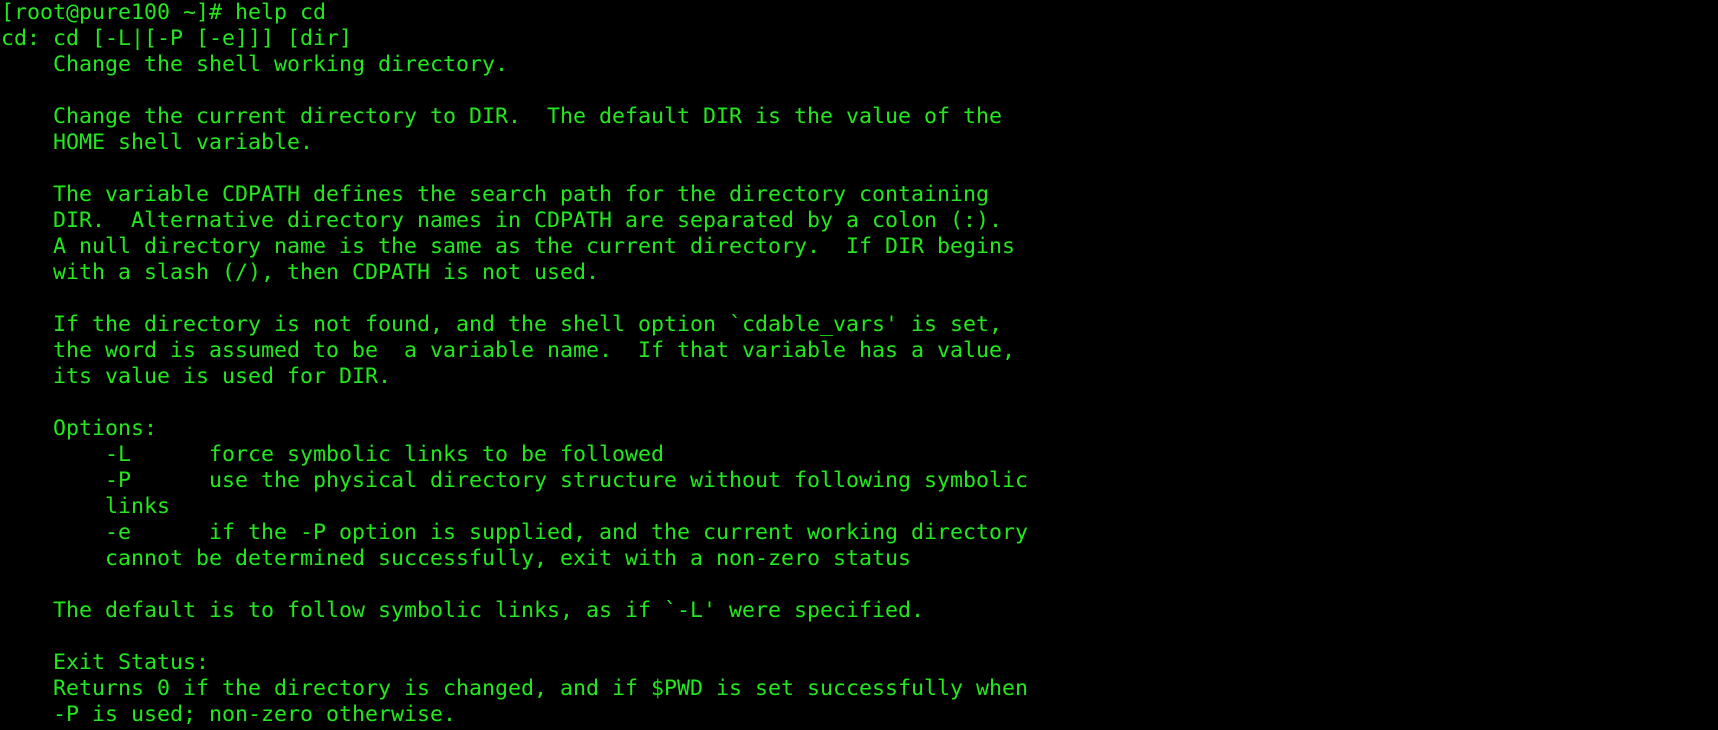  Describe the element at coordinates (79, 428) in the screenshot. I see `options-heading: Options:` at that location.